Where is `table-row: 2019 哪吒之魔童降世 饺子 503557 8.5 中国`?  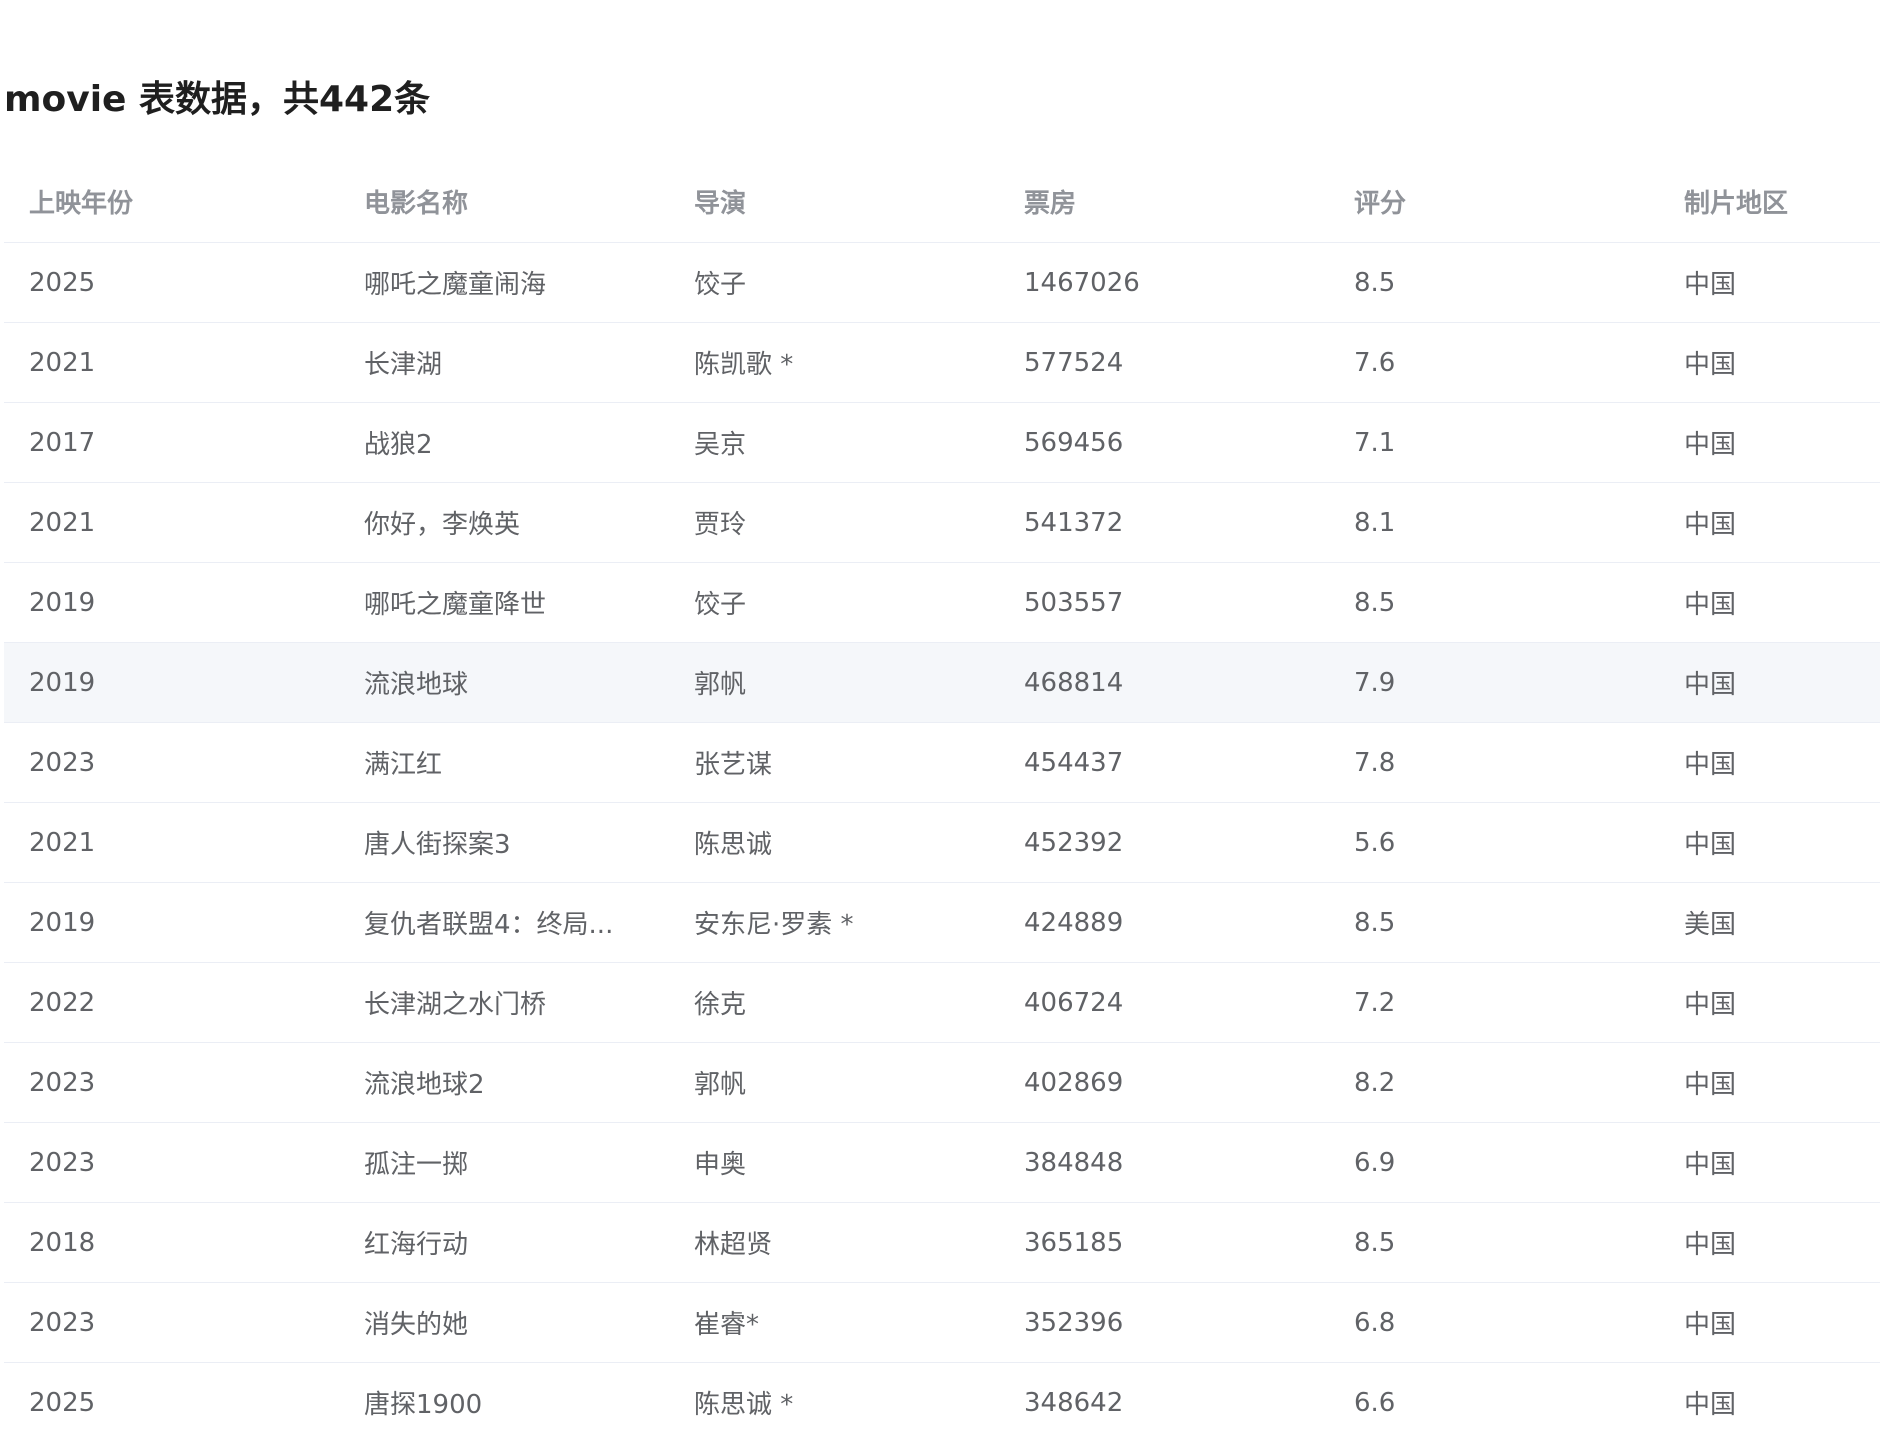 table-row: 2019 哪吒之魔童降世 饺子 503557 8.5 中国 is located at coordinates (942, 602).